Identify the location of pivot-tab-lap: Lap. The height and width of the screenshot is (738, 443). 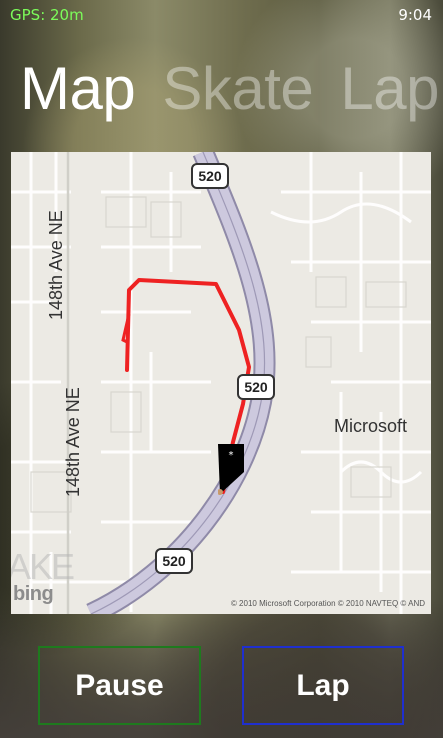
(389, 89).